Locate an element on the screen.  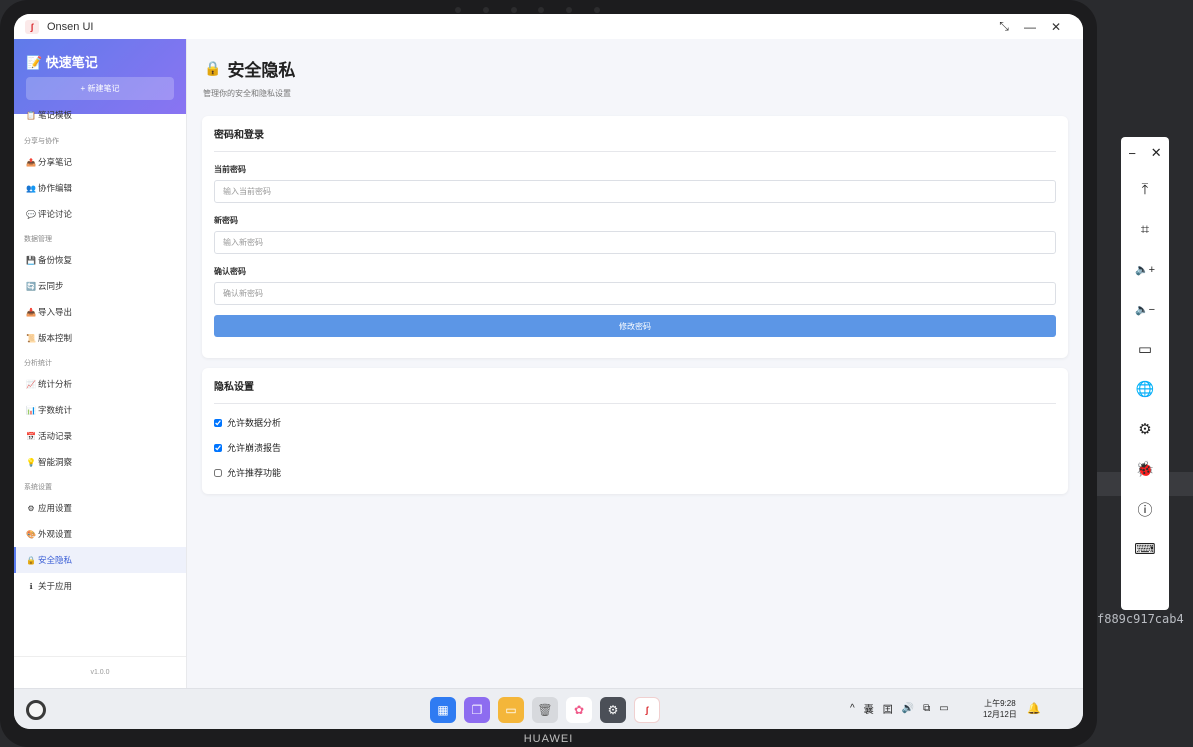
device-brand: HUAWEI is located at coordinates (548, 739).